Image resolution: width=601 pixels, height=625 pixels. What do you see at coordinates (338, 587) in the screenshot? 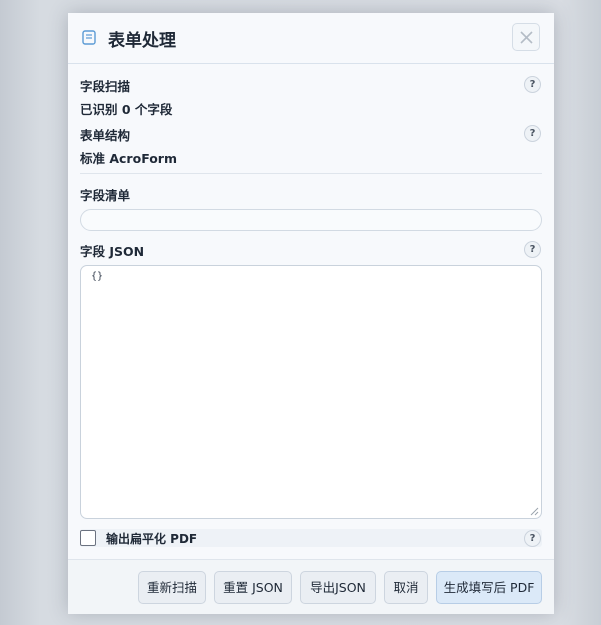
I see `export-json-button: 导出JSON` at bounding box center [338, 587].